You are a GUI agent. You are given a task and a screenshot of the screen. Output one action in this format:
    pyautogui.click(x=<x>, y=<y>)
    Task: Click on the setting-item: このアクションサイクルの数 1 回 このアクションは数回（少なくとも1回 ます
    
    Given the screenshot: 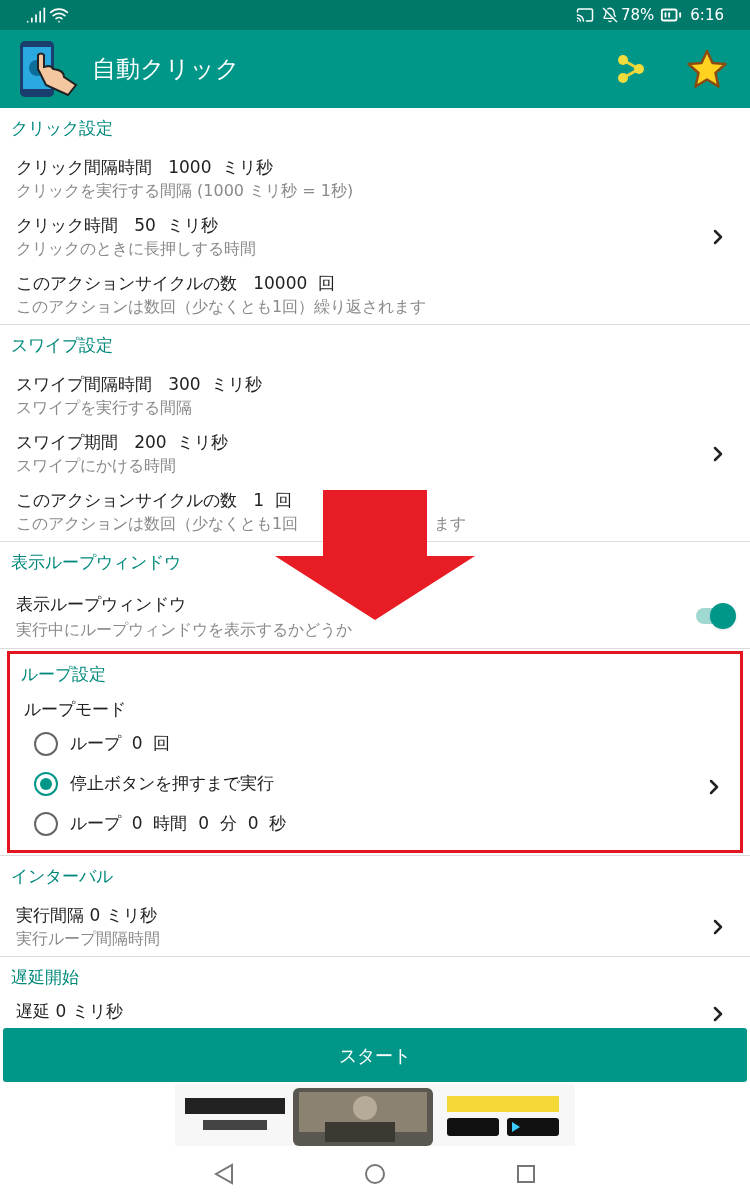 What is the action you would take?
    pyautogui.click(x=353, y=512)
    